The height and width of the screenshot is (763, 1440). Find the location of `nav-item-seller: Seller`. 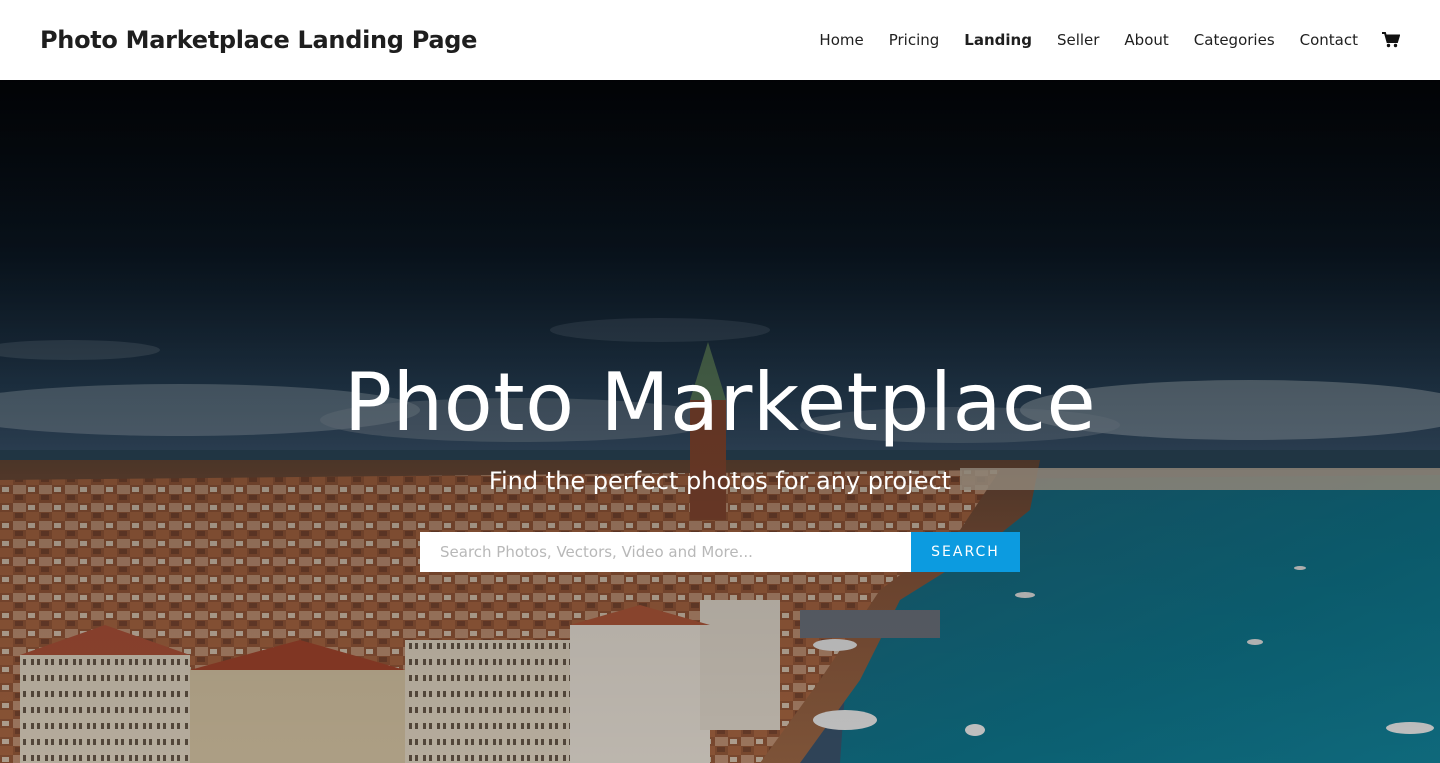

nav-item-seller: Seller is located at coordinates (1078, 40).